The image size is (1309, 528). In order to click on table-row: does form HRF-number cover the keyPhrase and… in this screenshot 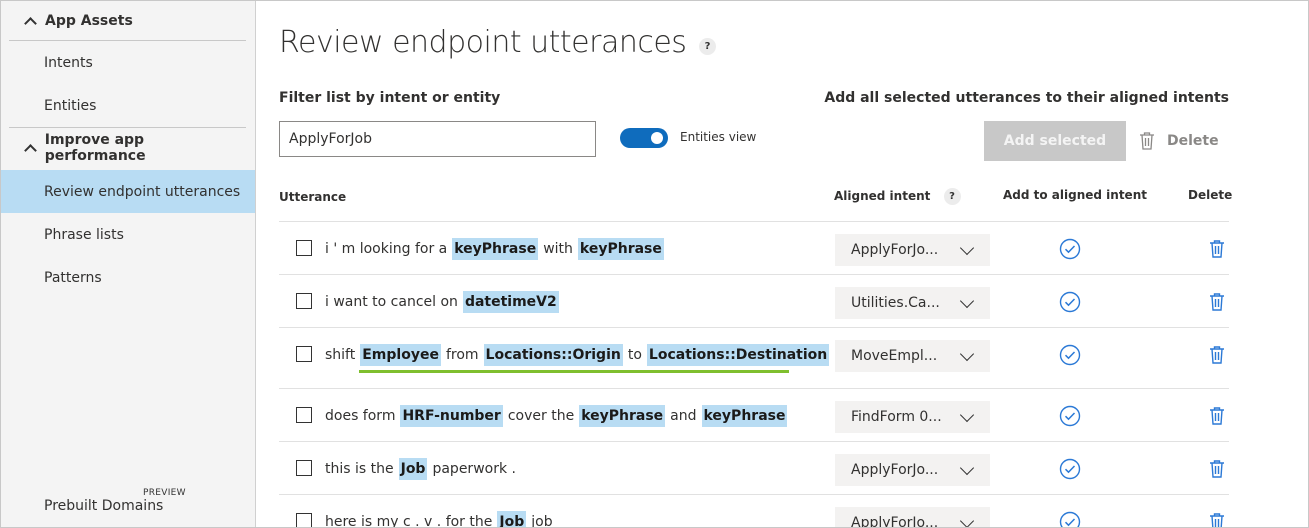, I will do `click(754, 414)`.